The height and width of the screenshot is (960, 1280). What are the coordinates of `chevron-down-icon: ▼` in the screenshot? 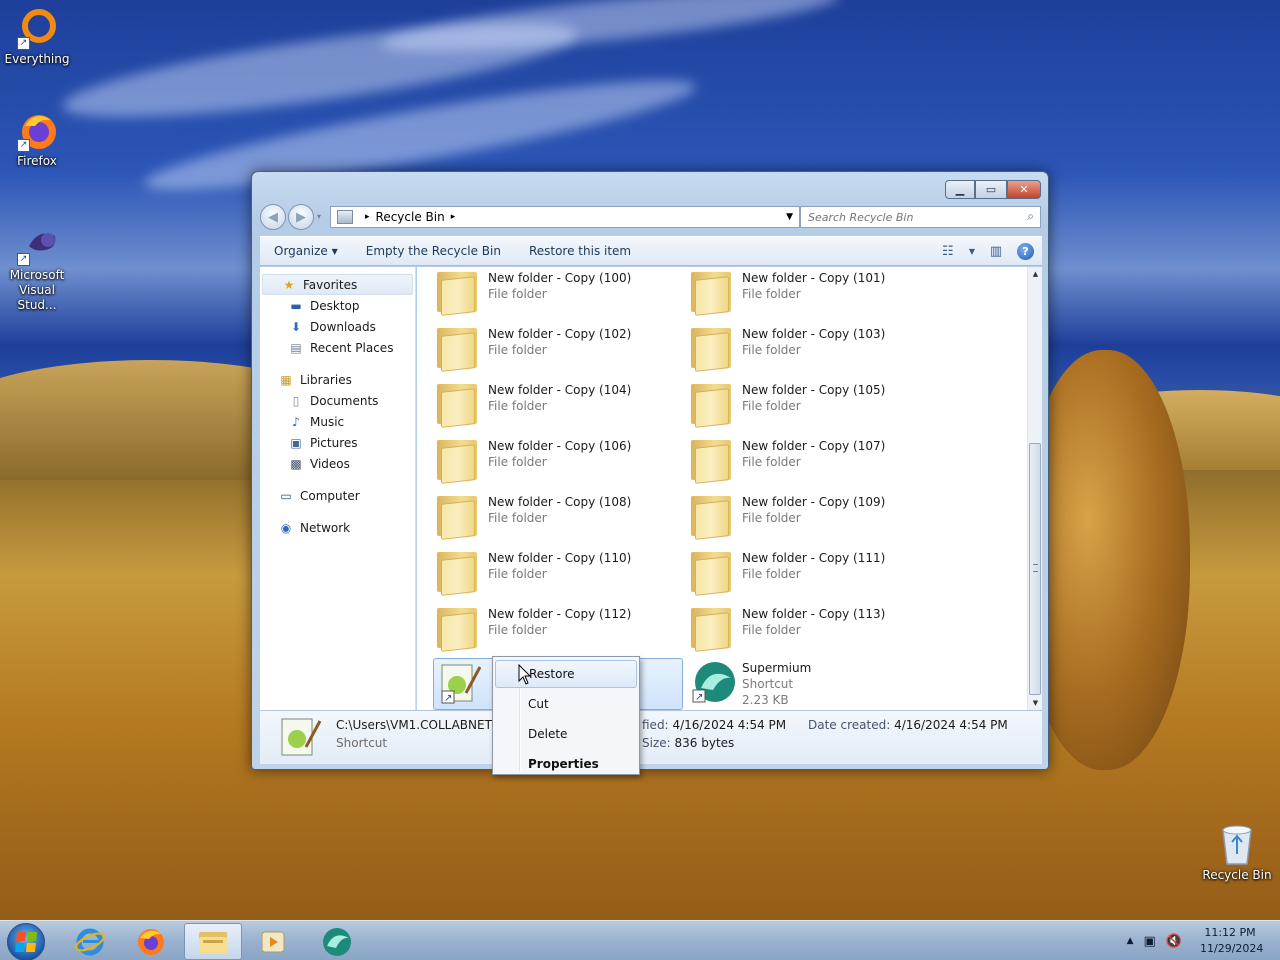 It's located at (334, 251).